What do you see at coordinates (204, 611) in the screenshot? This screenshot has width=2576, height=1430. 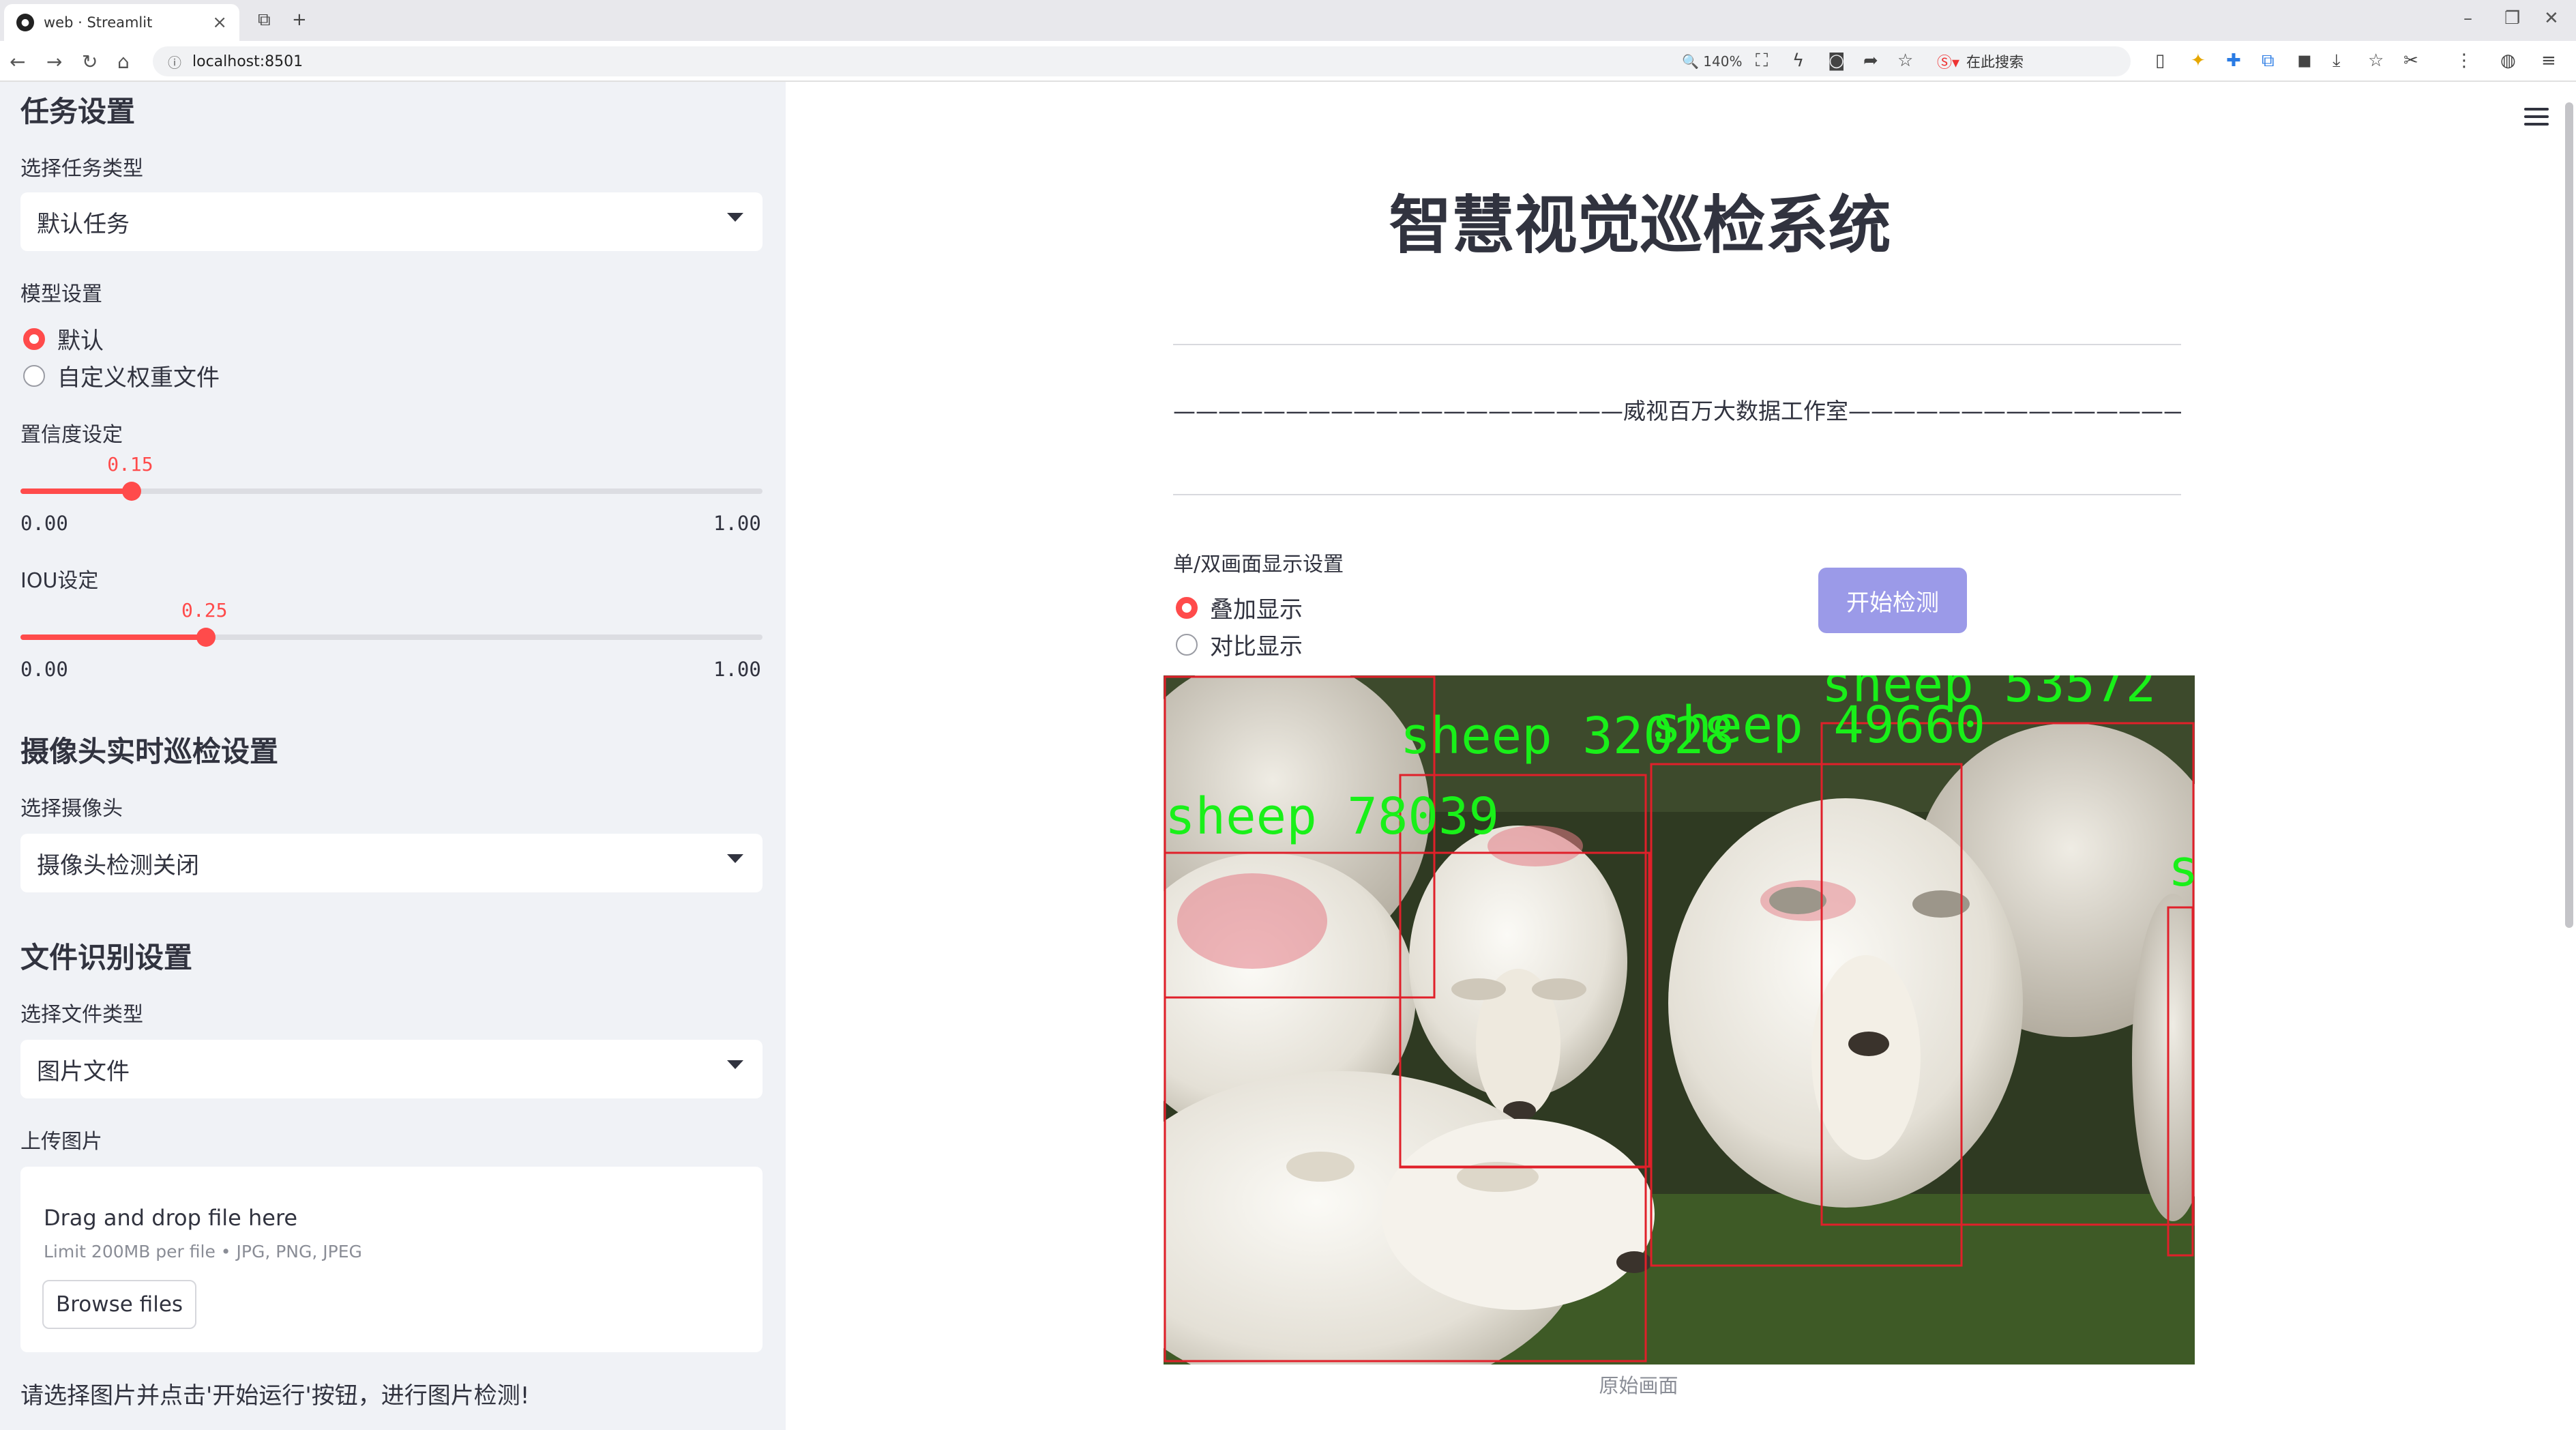 I see `iou-value: 0.25` at bounding box center [204, 611].